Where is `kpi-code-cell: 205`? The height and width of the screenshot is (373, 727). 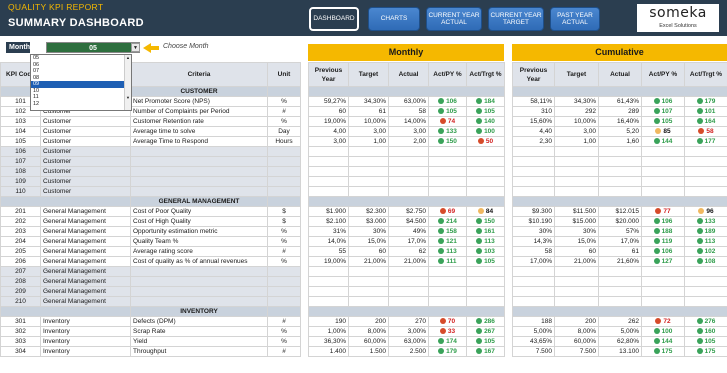
kpi-code-cell: 205 is located at coordinates (20, 251).